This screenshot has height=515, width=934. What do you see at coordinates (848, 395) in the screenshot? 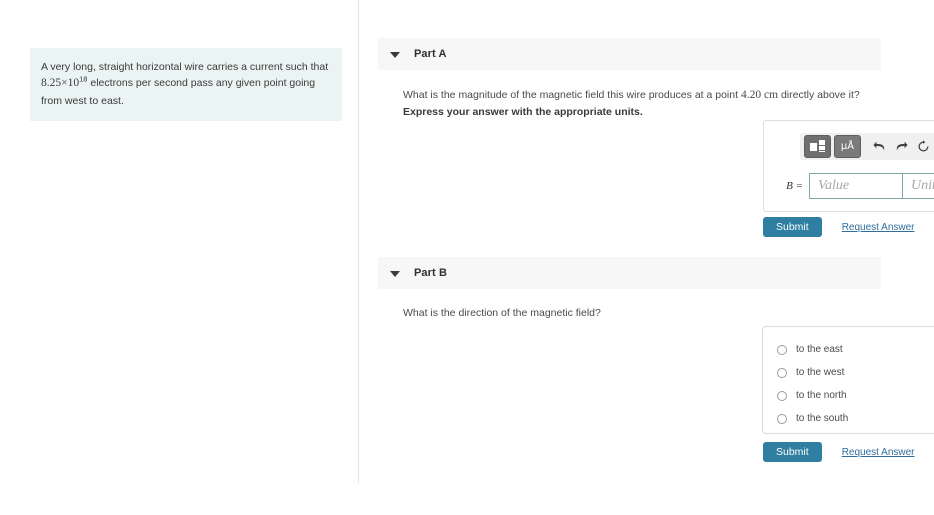
I see `choice-option-north: to the north` at bounding box center [848, 395].